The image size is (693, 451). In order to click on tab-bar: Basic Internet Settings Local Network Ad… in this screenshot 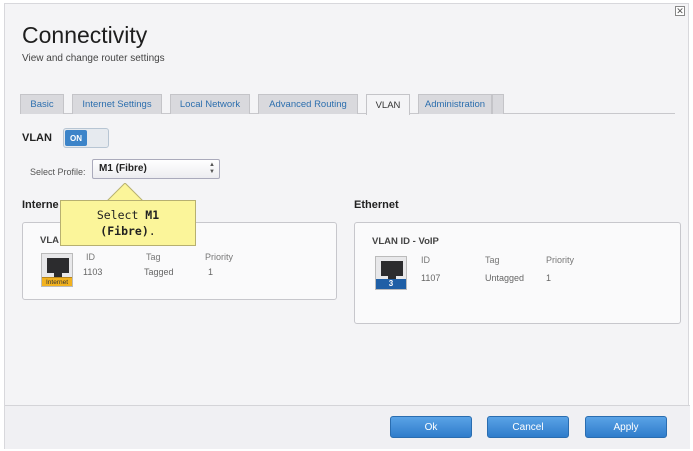, I will do `click(347, 104)`.